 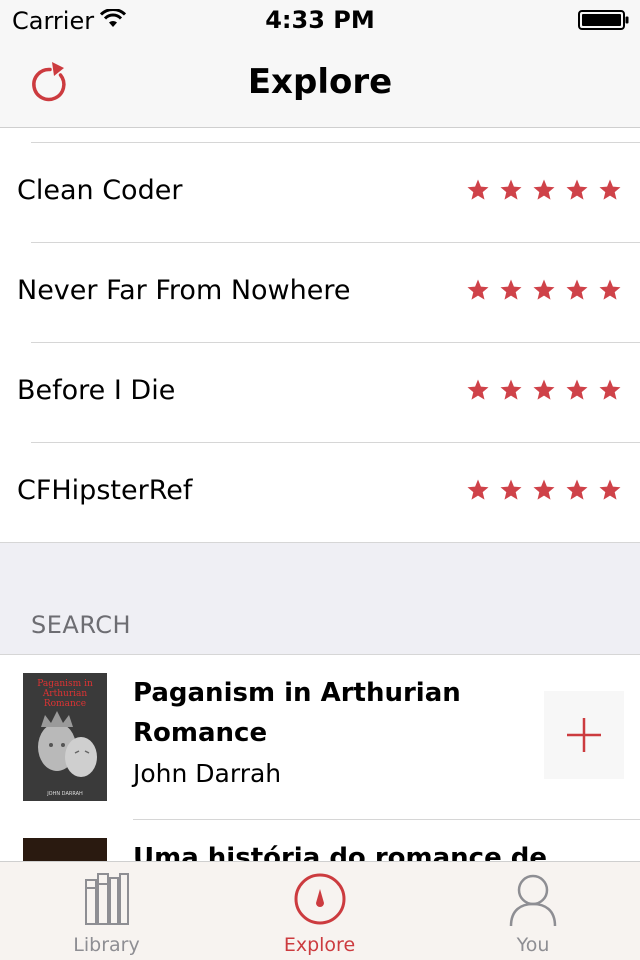 I want to click on cover-art, so click(x=67, y=744).